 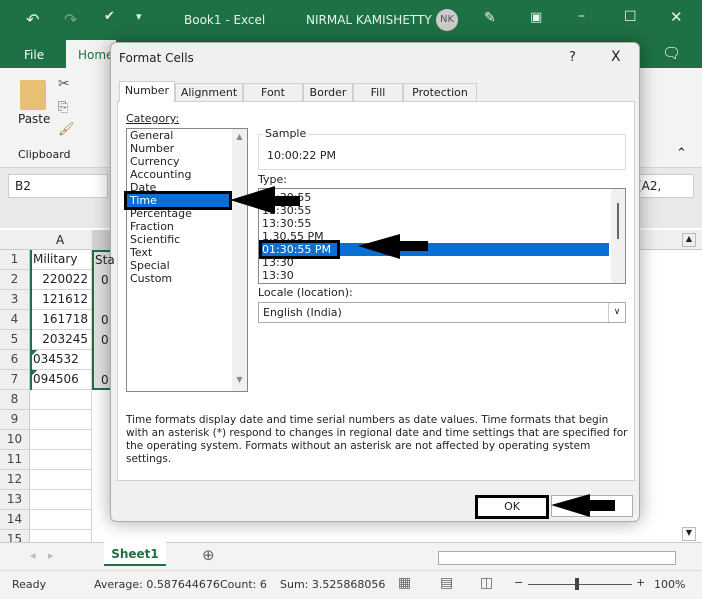 I want to click on arrow-to-type, so click(x=393, y=246).